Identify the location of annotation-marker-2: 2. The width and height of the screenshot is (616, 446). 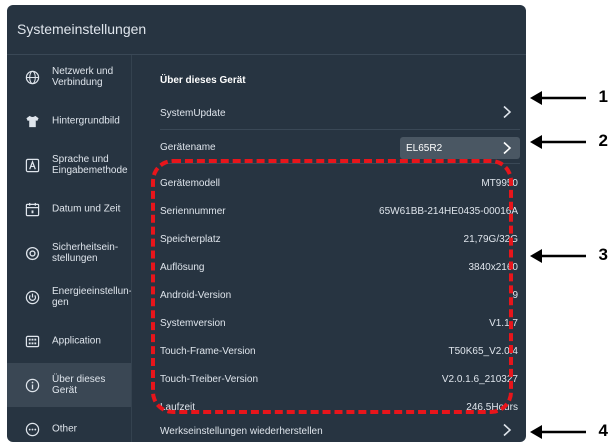
(569, 142).